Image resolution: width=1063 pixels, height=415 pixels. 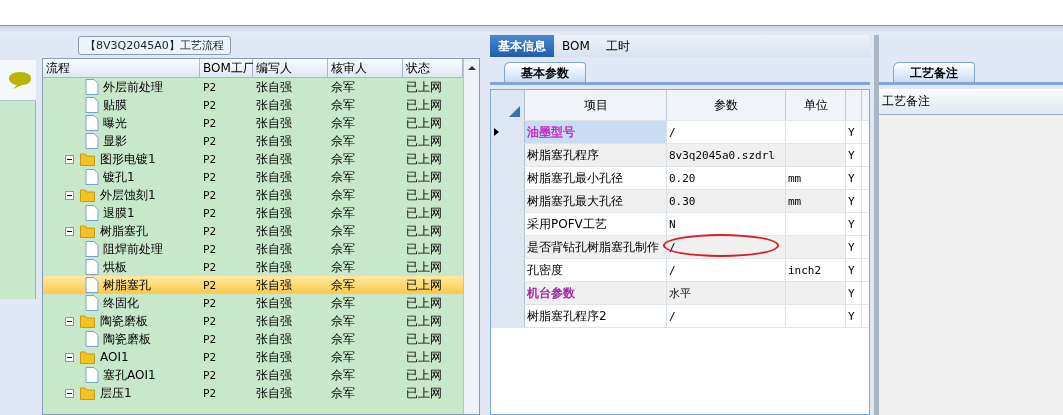 What do you see at coordinates (934, 72) in the screenshot?
I see `sub-tab: 工艺备注` at bounding box center [934, 72].